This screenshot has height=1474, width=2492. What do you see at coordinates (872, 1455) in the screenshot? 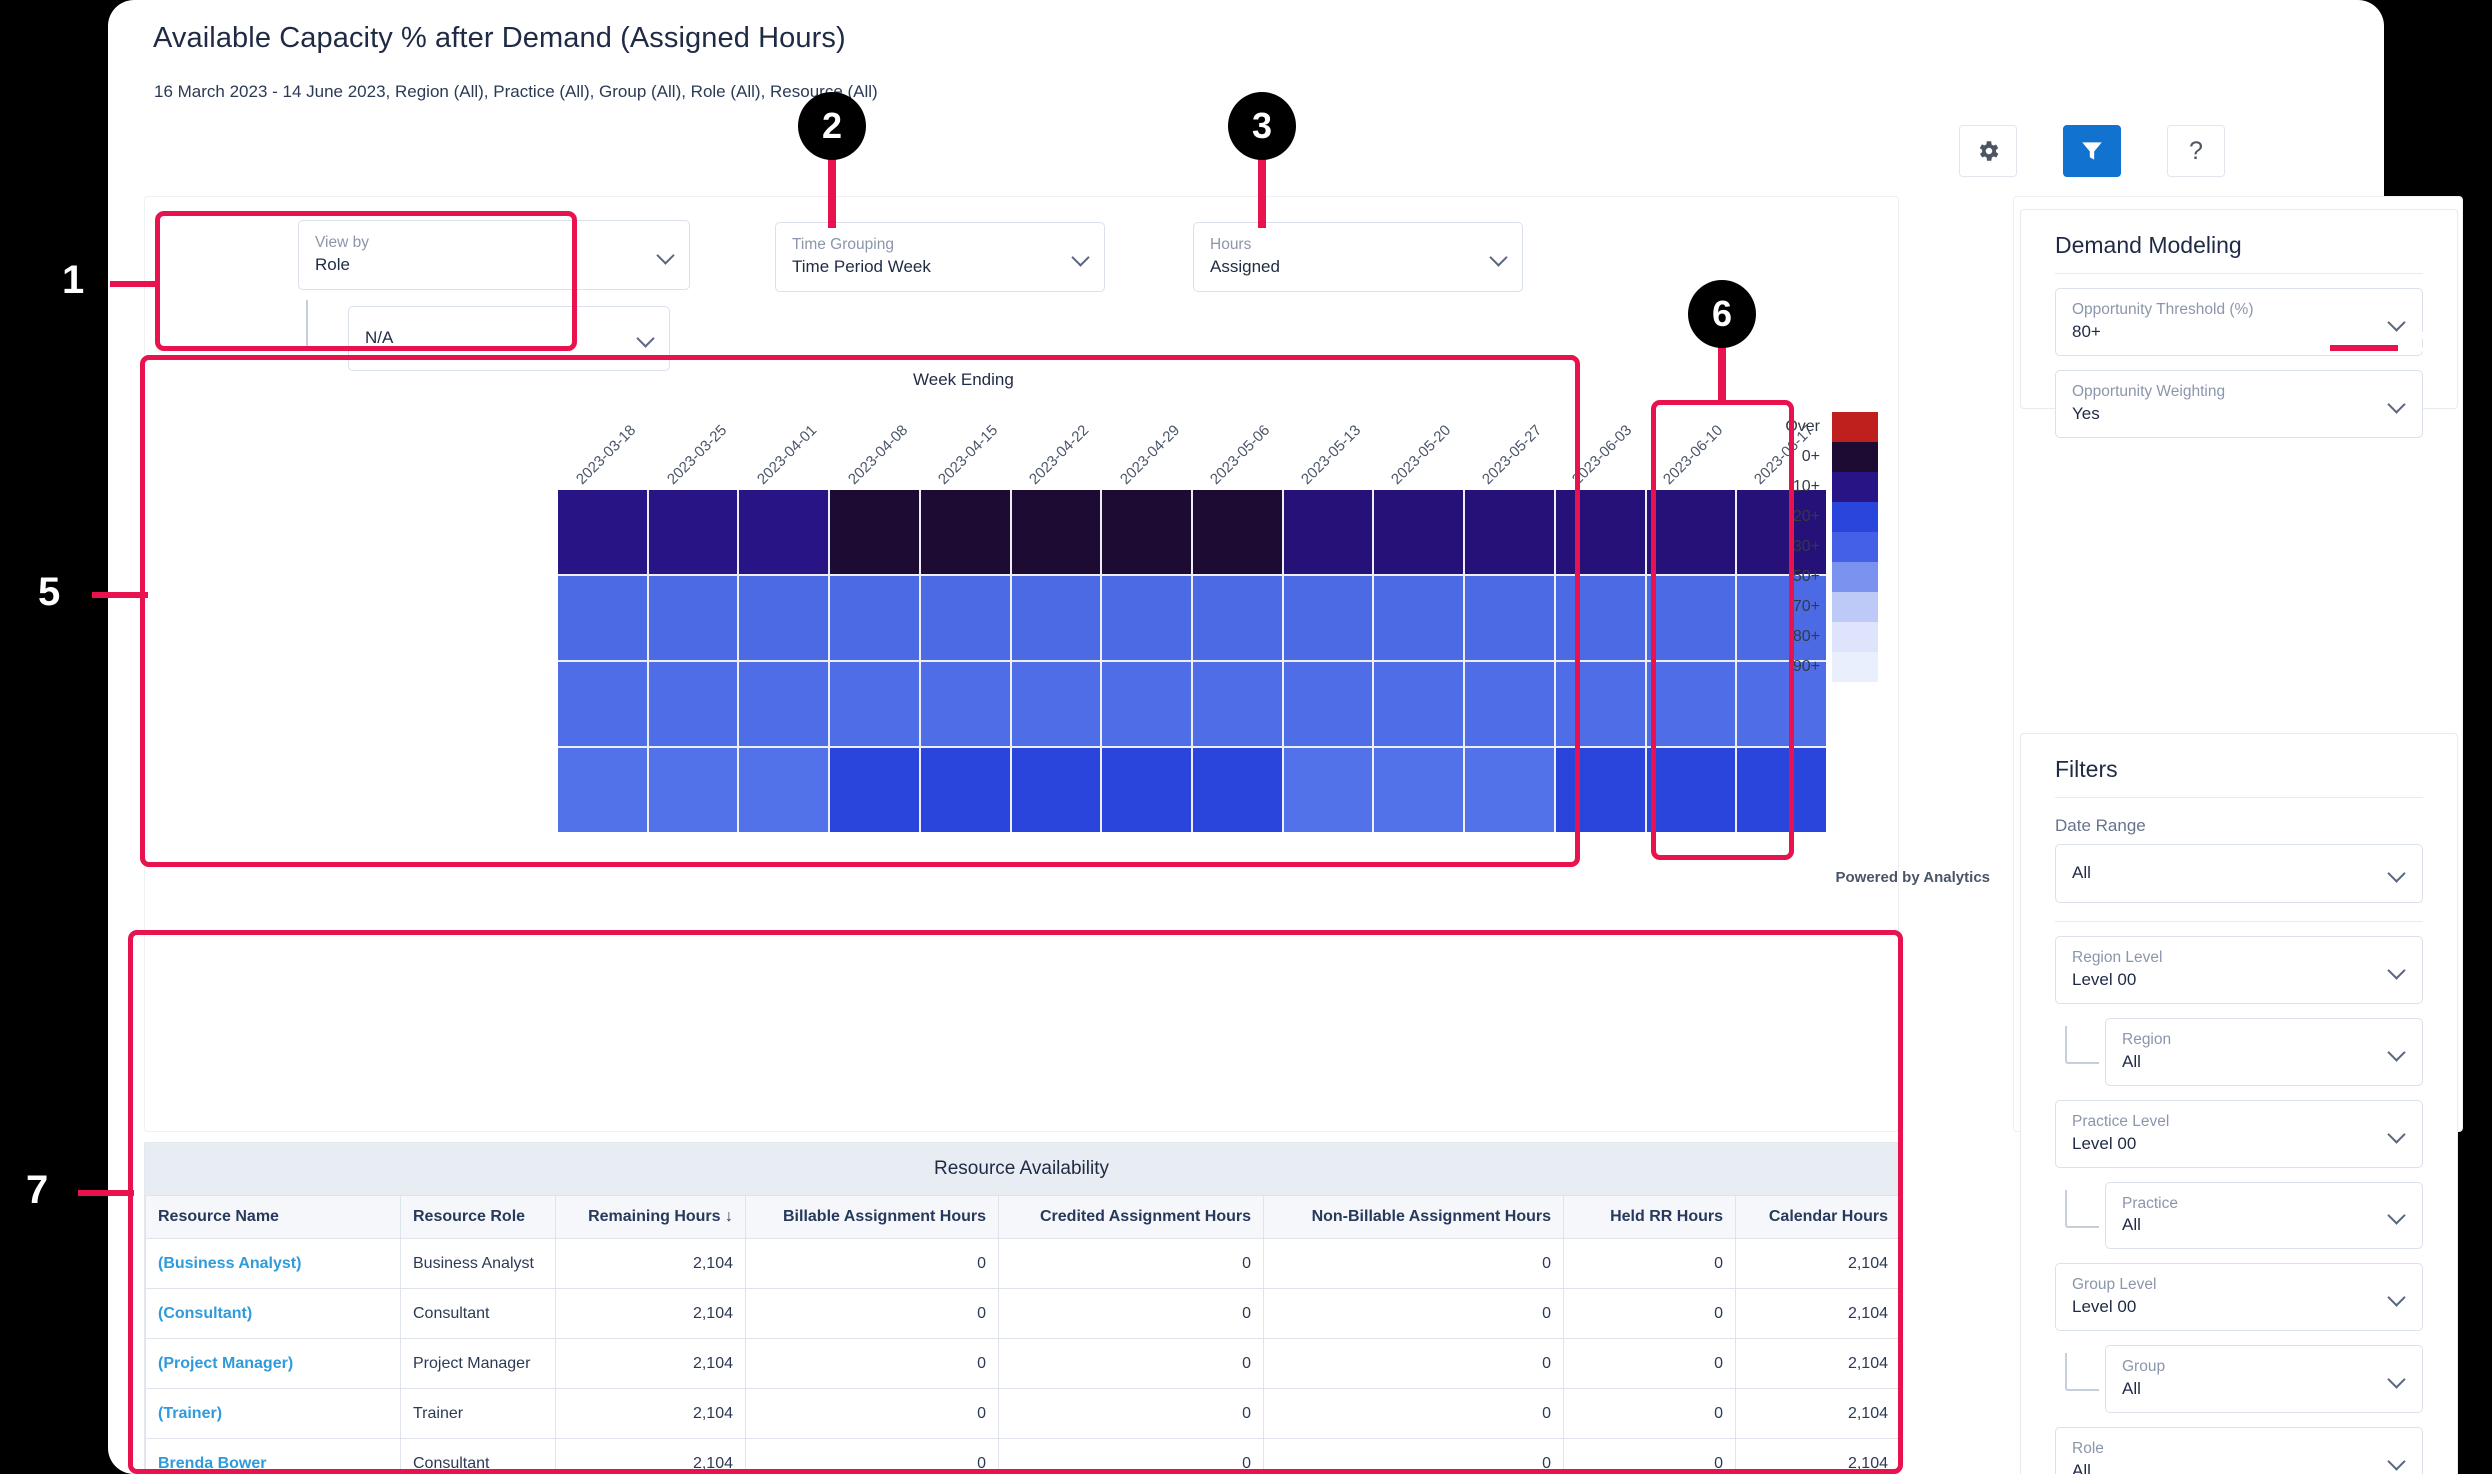
I see `table-cell-numeric: 0` at bounding box center [872, 1455].